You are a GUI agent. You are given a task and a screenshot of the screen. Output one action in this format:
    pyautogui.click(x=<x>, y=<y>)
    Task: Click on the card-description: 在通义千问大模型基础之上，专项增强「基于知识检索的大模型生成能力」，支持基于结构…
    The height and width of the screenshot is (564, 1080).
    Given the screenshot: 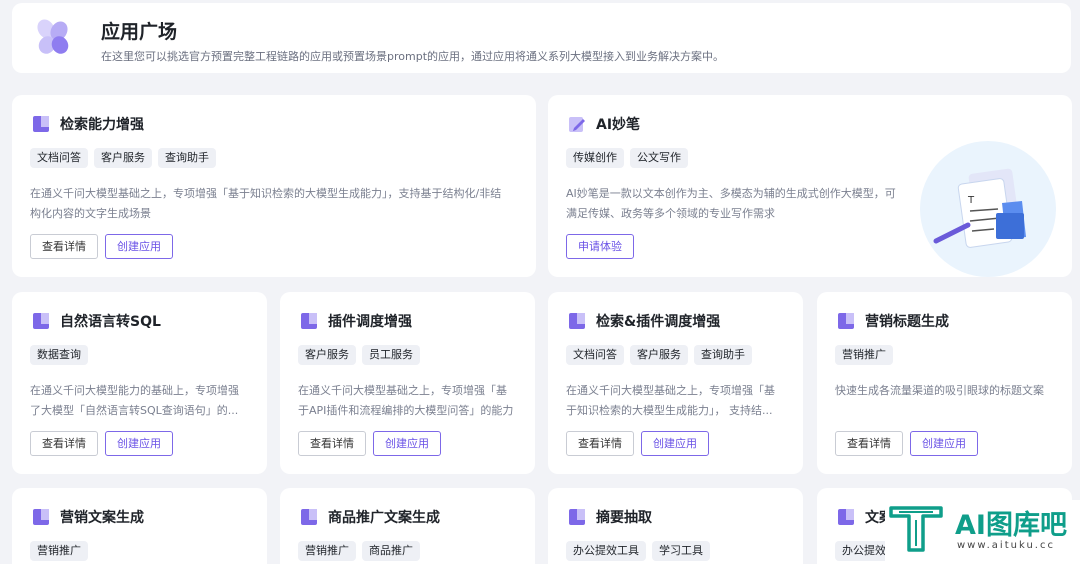 What is the action you would take?
    pyautogui.click(x=266, y=203)
    